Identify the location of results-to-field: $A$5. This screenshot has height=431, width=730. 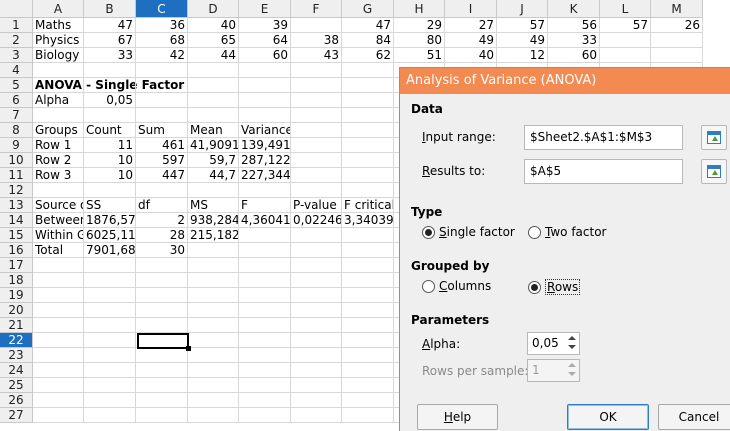
(603, 171).